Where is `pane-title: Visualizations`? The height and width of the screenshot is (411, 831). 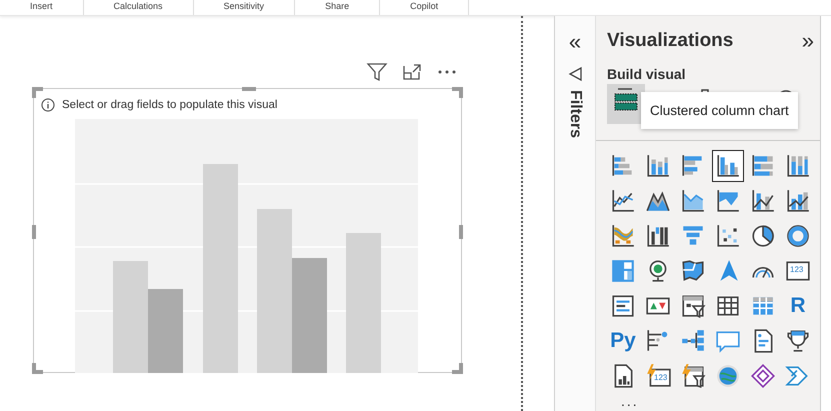 pane-title: Visualizations is located at coordinates (670, 41).